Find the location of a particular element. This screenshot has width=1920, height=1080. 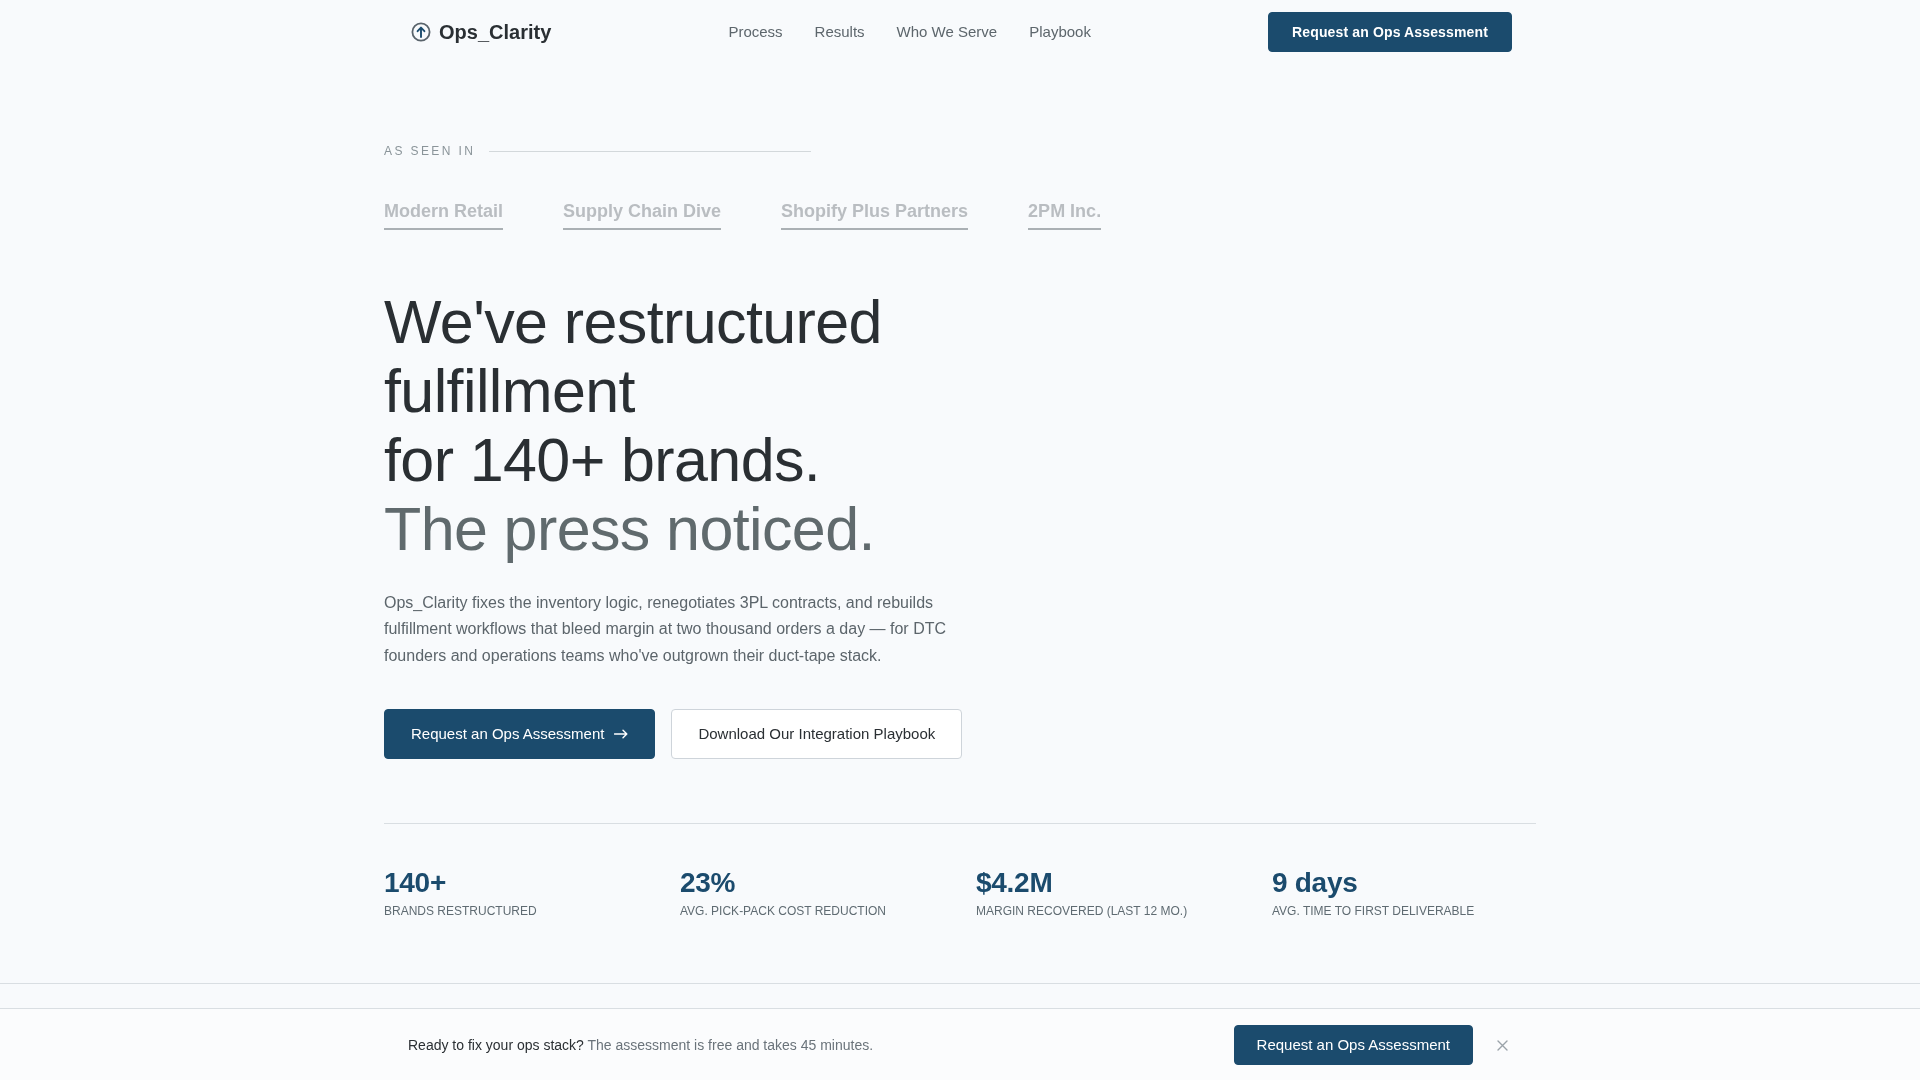

stat-value: $4.2M is located at coordinates (1015, 883).